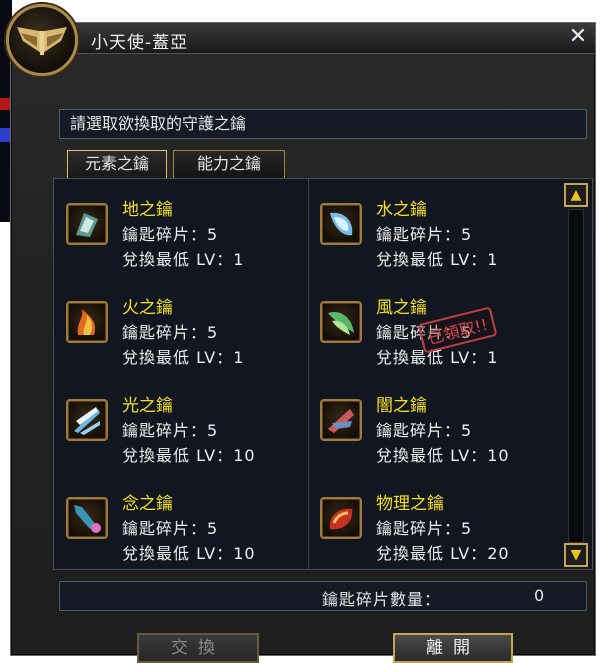 This screenshot has height=663, width=600. Describe the element at coordinates (147, 504) in the screenshot. I see `key-name: 念之鑰` at that location.